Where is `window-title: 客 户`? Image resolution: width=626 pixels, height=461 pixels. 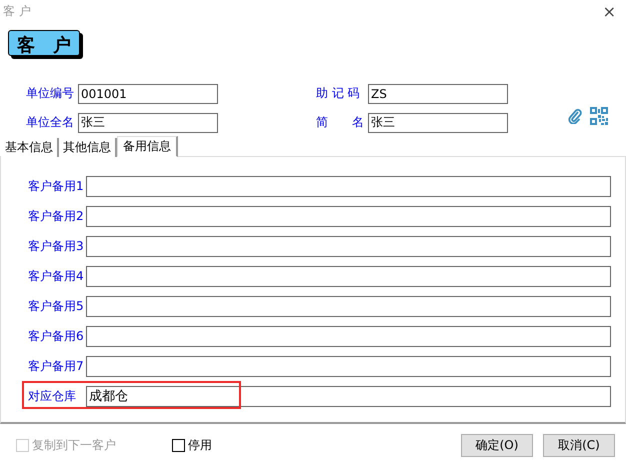
window-title: 客 户 is located at coordinates (17, 11).